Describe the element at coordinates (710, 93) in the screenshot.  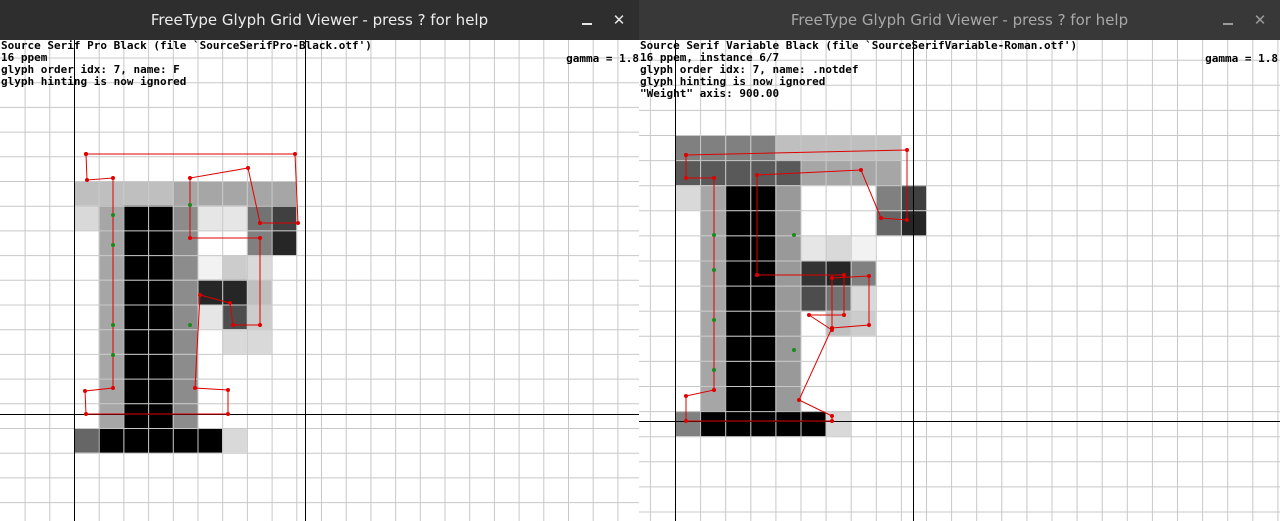
I see `info-line: "Weight" axis: 900.00` at that location.